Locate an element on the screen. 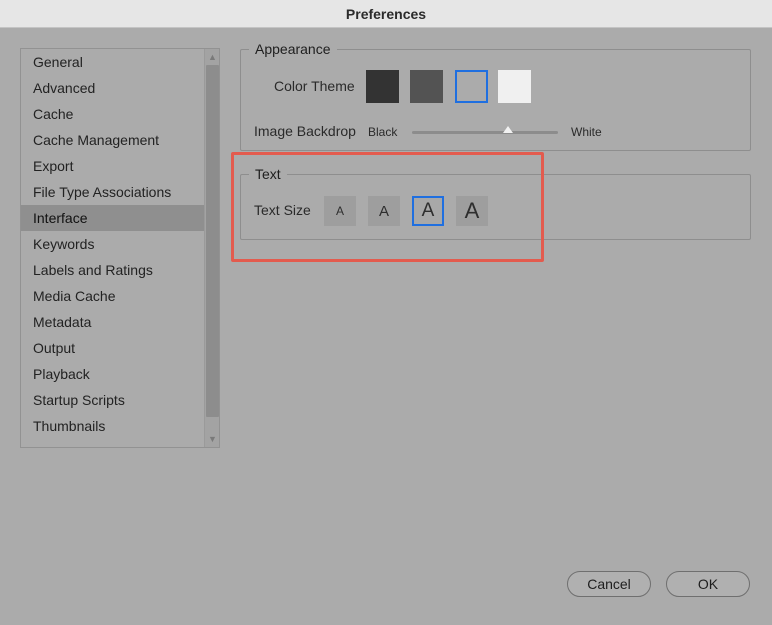  scroll-down-icon: ▼ is located at coordinates (212, 439).